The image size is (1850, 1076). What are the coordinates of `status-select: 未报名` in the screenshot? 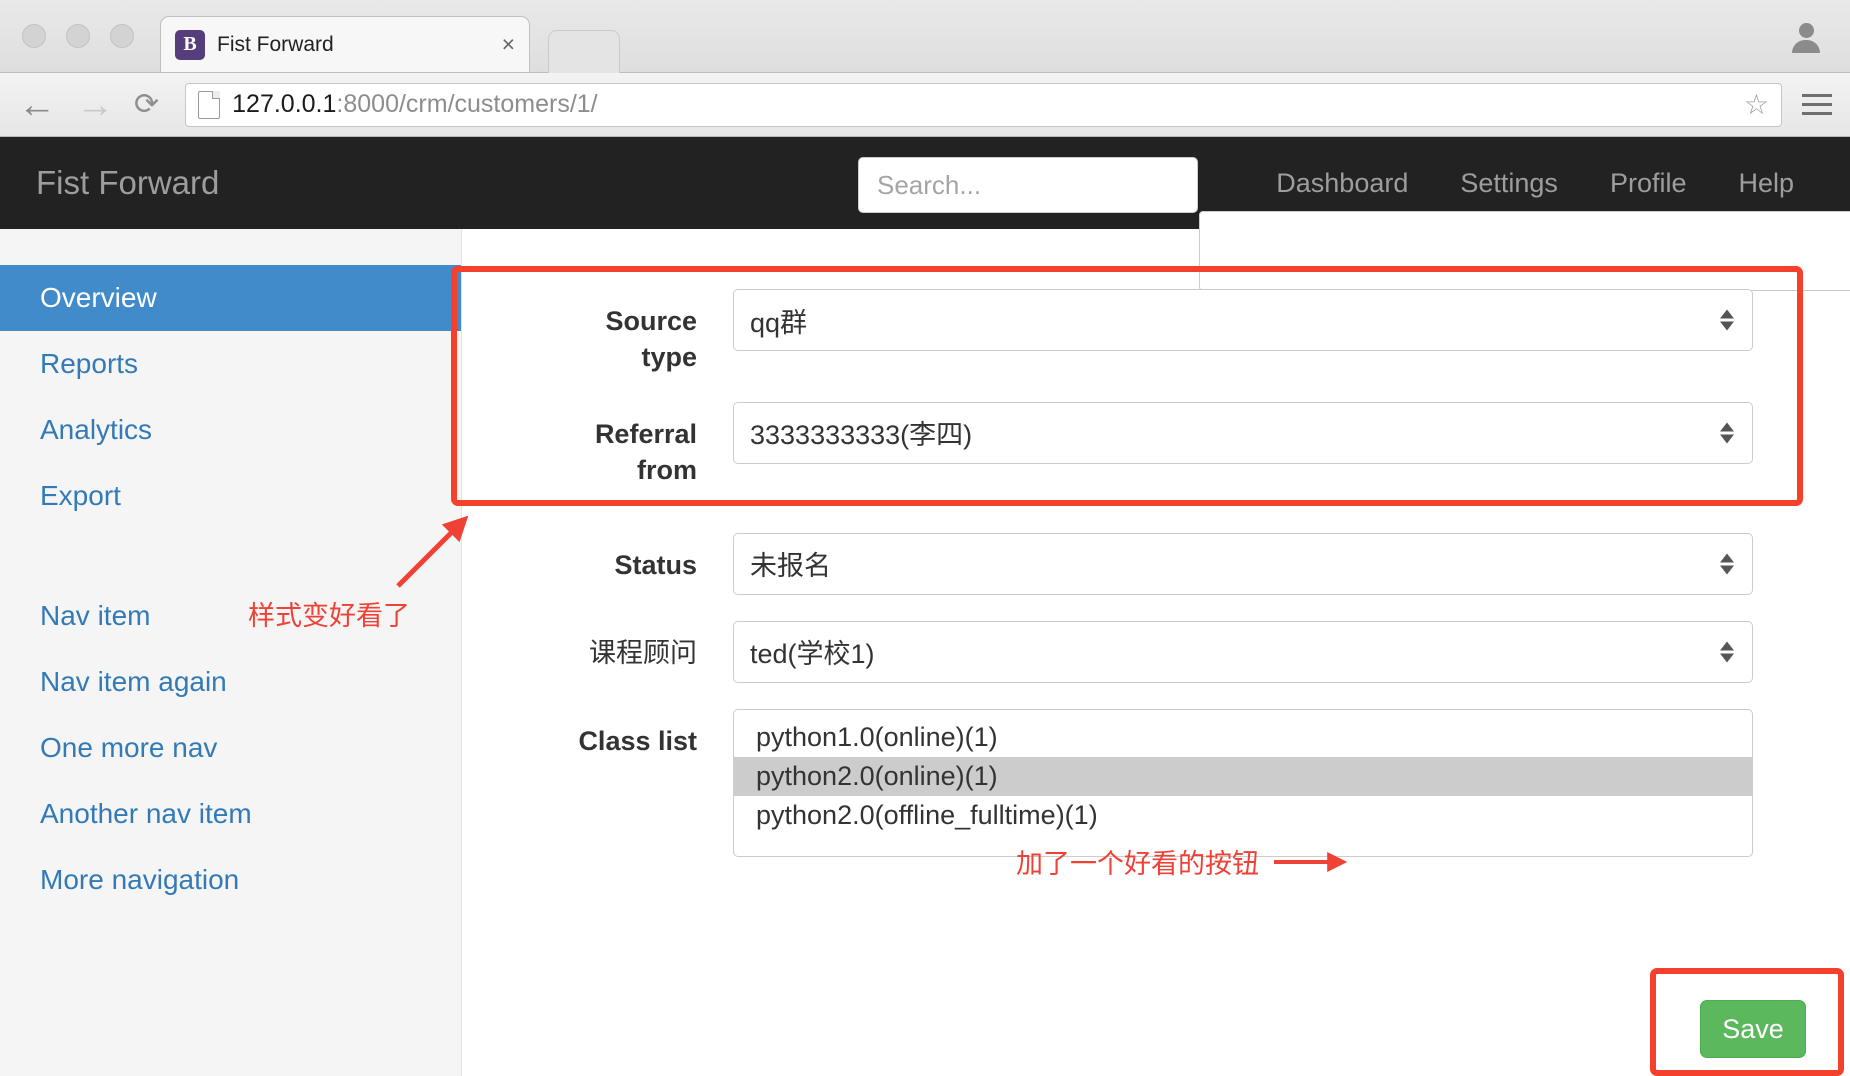 It's located at (1243, 563).